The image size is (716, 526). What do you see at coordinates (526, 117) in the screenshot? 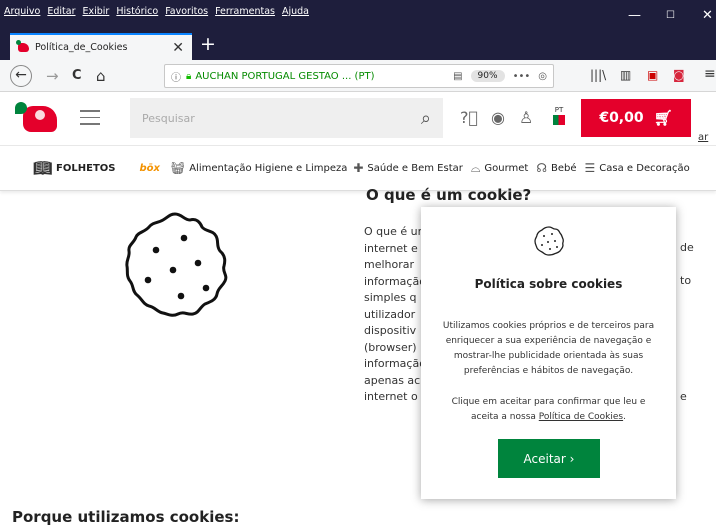
I see `user-icon: ♙` at bounding box center [526, 117].